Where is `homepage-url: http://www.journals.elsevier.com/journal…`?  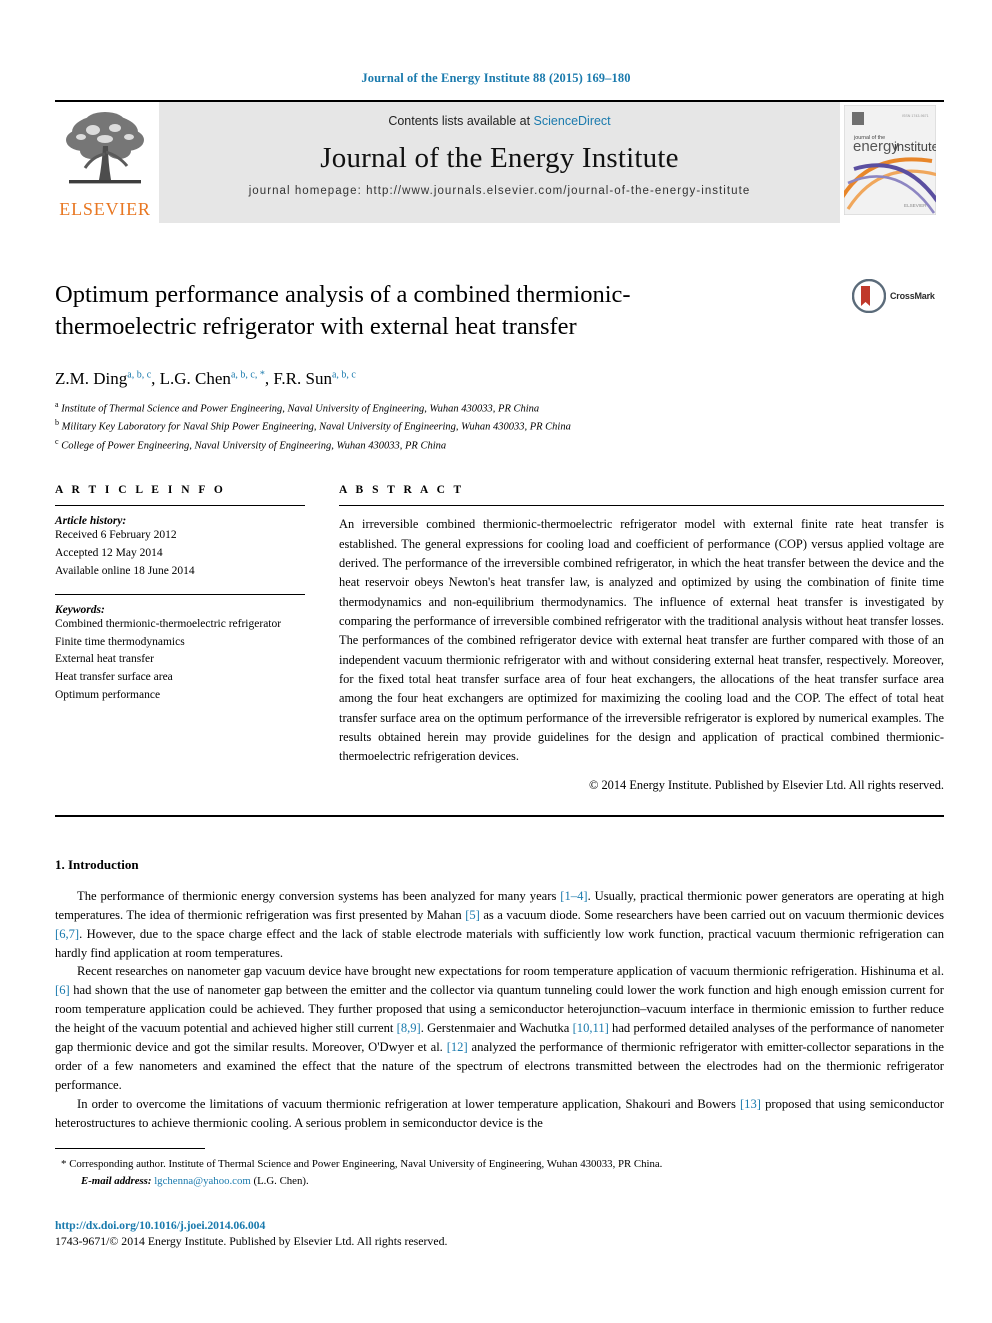 homepage-url: http://www.journals.elsevier.com/journal… is located at coordinates (558, 191).